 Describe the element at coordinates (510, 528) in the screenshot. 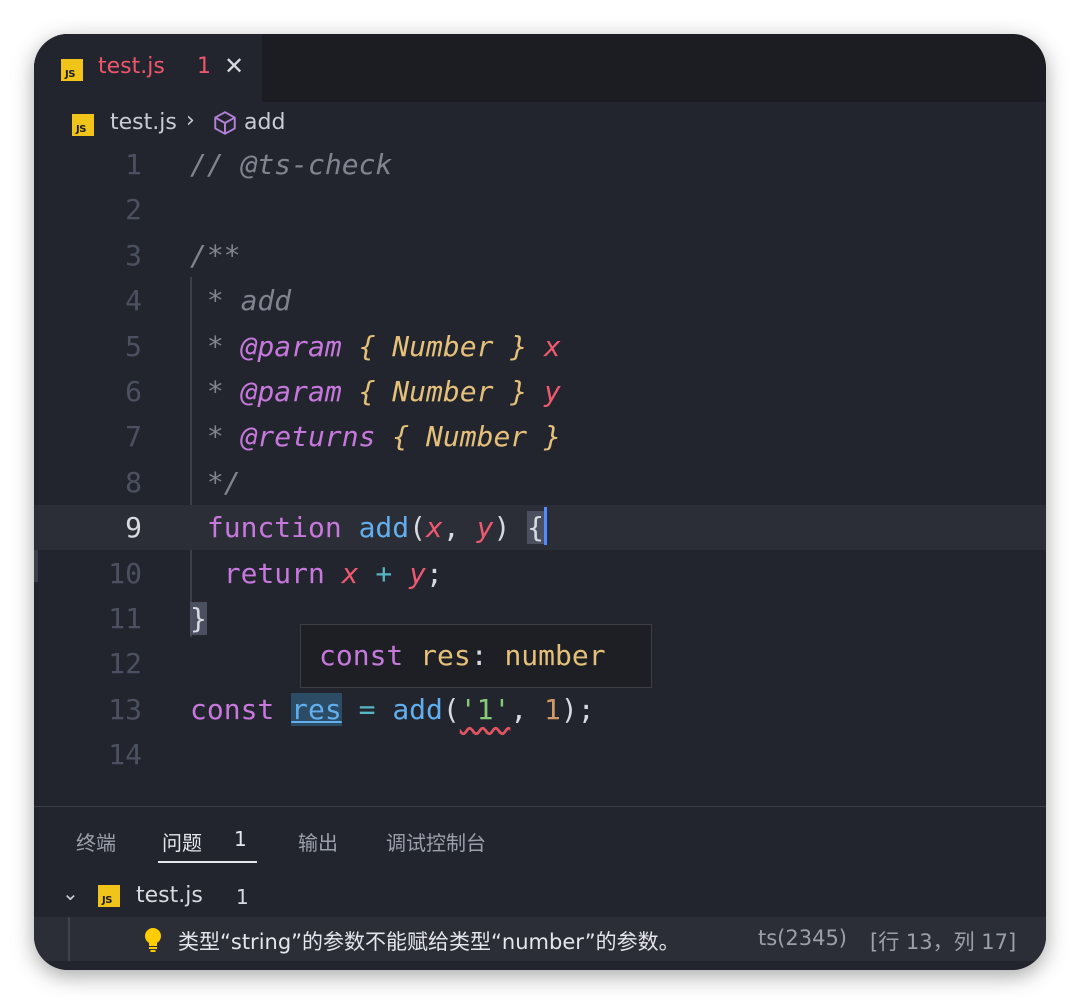

I see `code-token: )` at that location.